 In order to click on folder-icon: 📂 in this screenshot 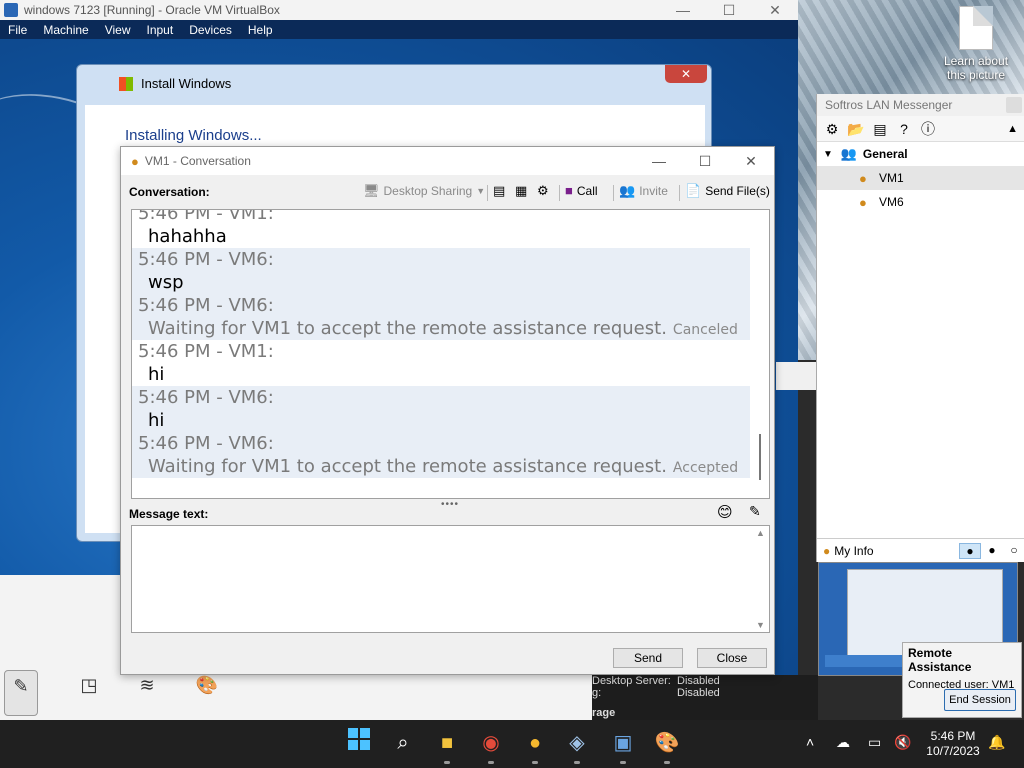, I will do `click(856, 129)`.